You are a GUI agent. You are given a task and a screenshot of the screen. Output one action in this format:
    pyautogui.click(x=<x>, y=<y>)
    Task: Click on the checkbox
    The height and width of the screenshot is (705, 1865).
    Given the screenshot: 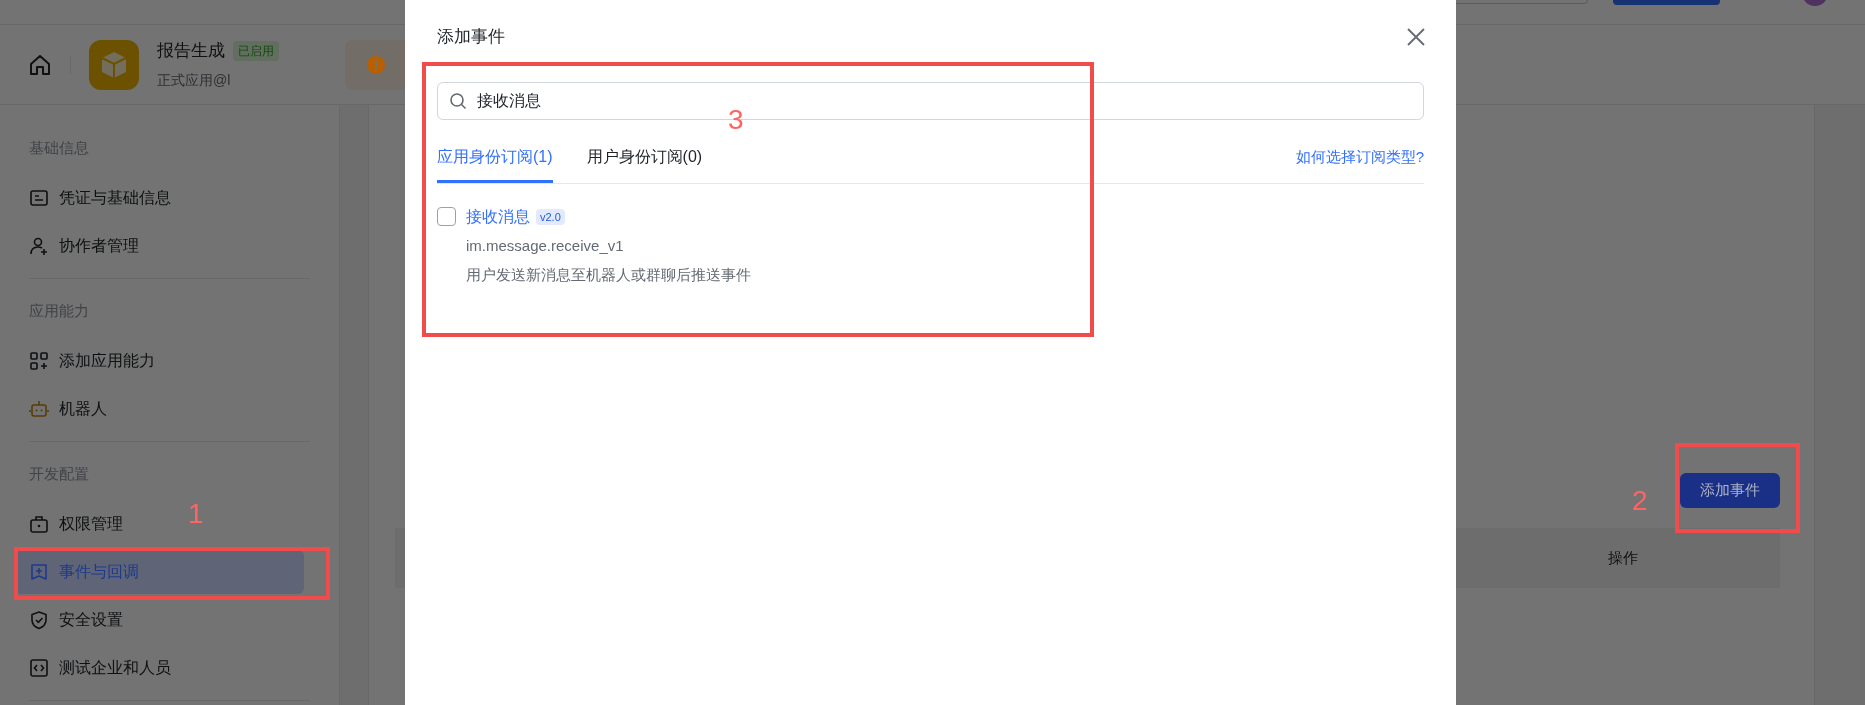 What is the action you would take?
    pyautogui.click(x=446, y=216)
    